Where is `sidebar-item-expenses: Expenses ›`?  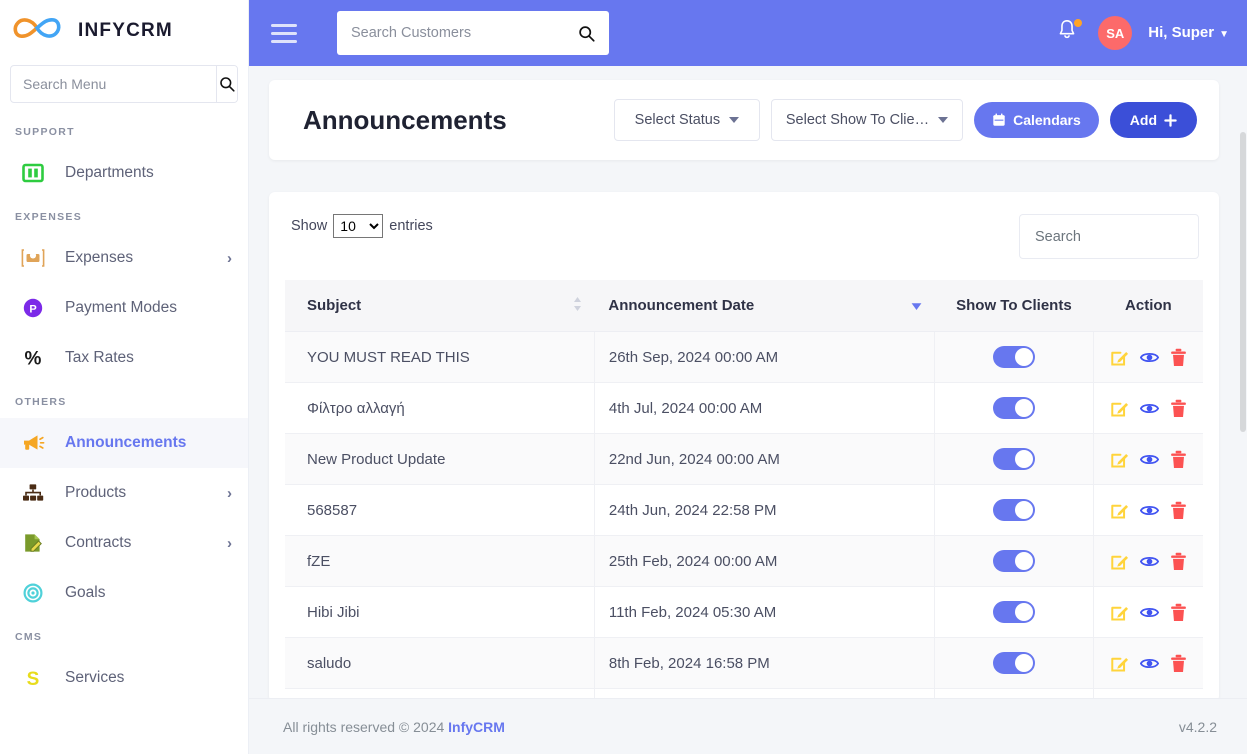 sidebar-item-expenses: Expenses › is located at coordinates (124, 258).